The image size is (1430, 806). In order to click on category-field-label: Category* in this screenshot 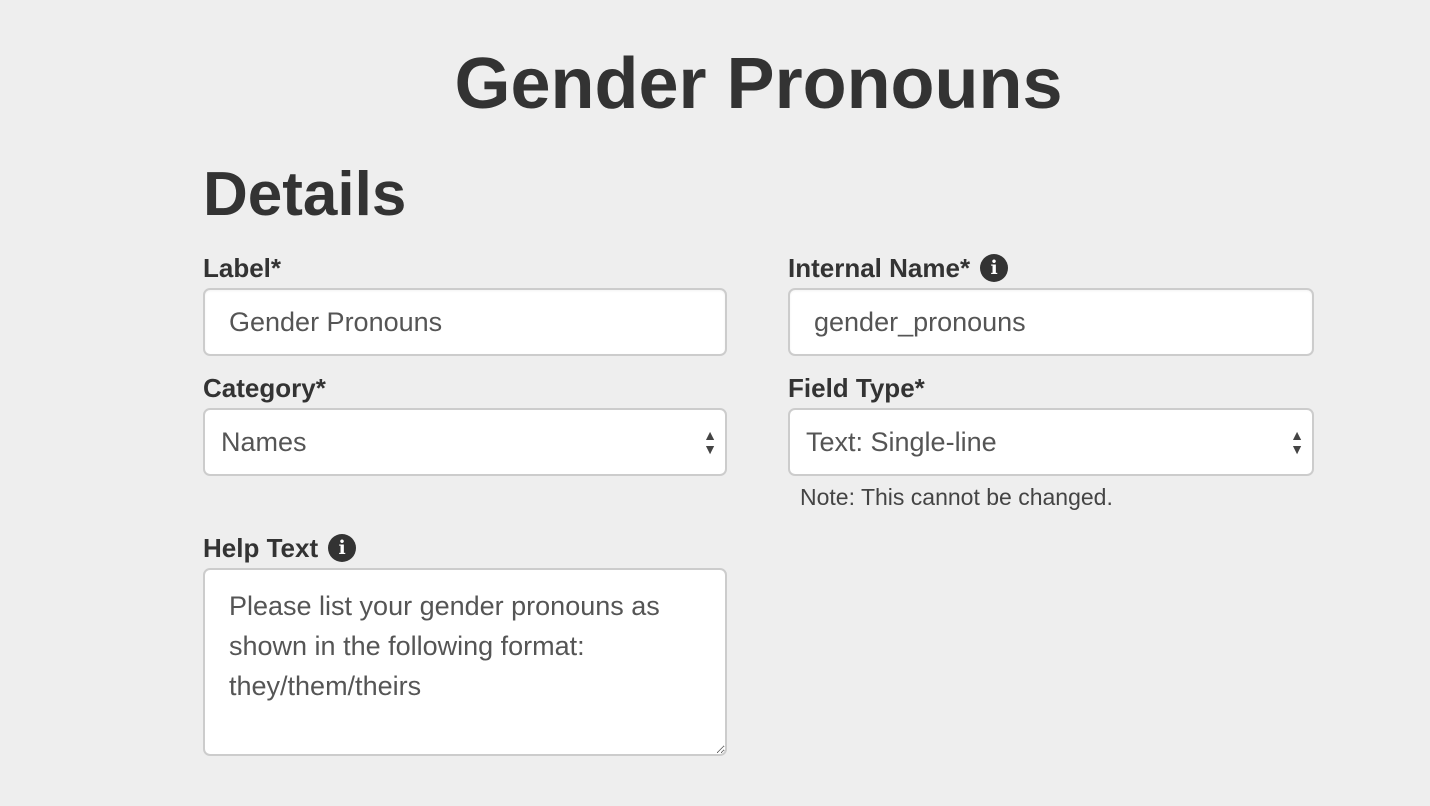, I will do `click(264, 388)`.